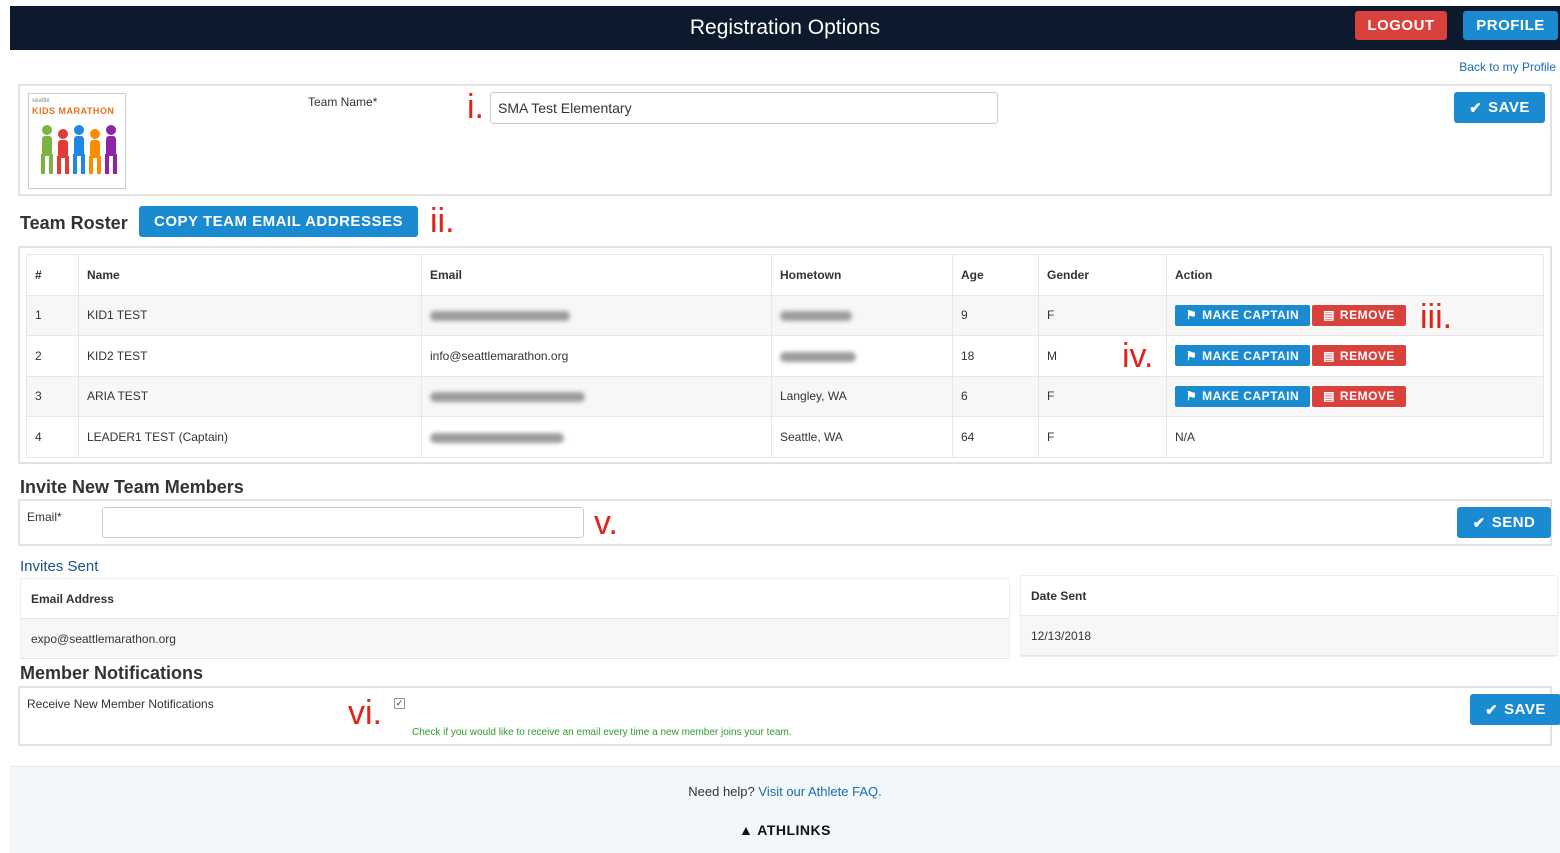 This screenshot has width=1560, height=853. What do you see at coordinates (343, 522) in the screenshot?
I see `invite-email-input` at bounding box center [343, 522].